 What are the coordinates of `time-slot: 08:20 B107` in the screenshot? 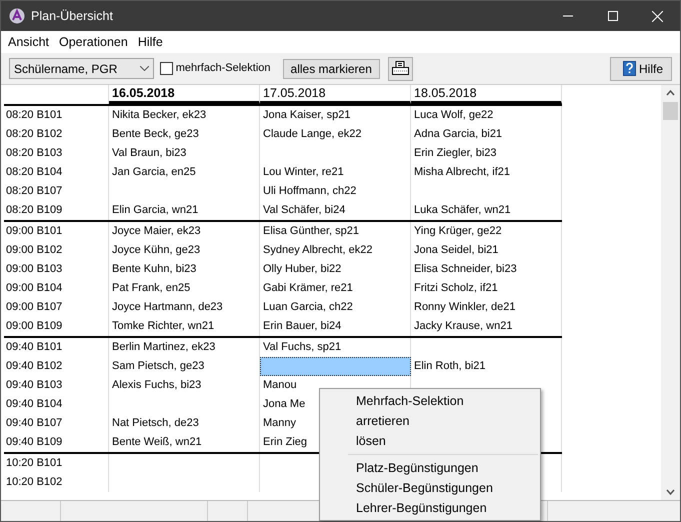 It's located at (56, 191).